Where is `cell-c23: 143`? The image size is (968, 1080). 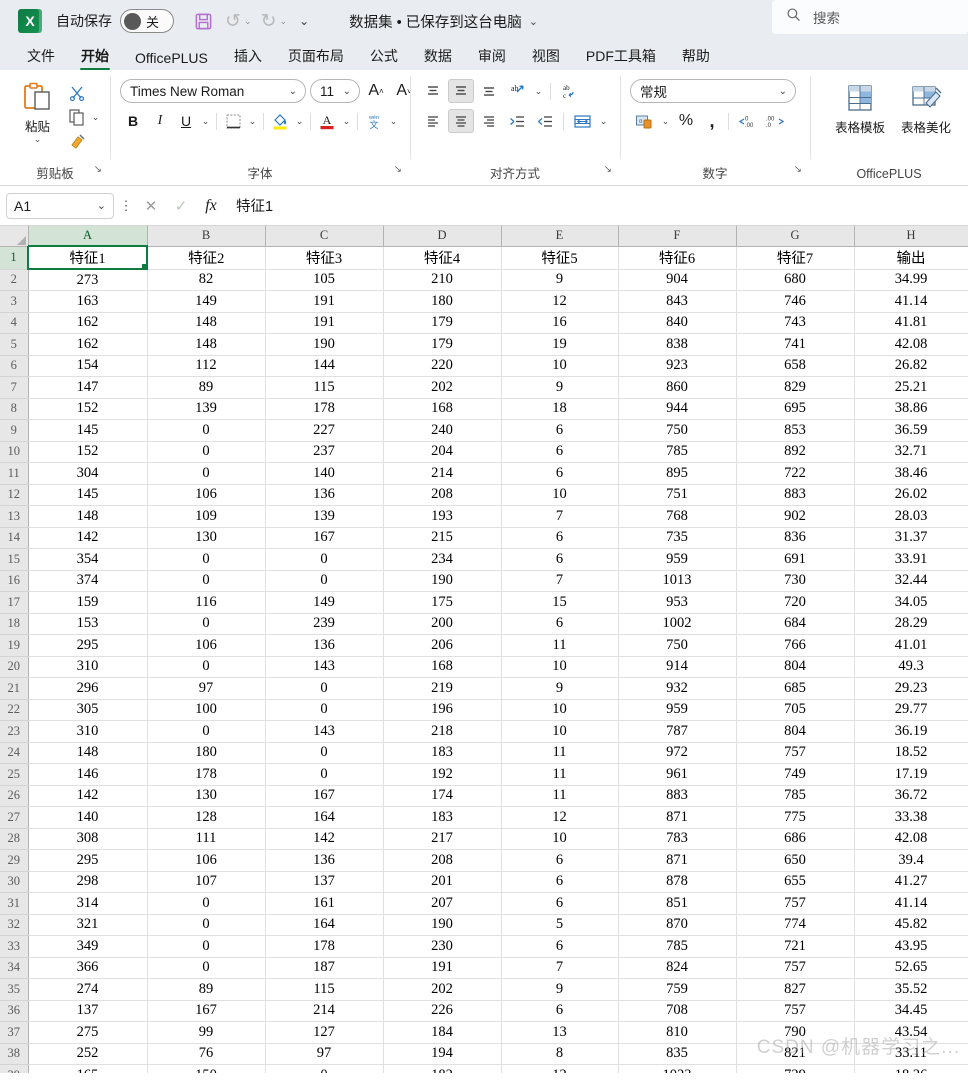
cell-c23: 143 is located at coordinates (324, 731).